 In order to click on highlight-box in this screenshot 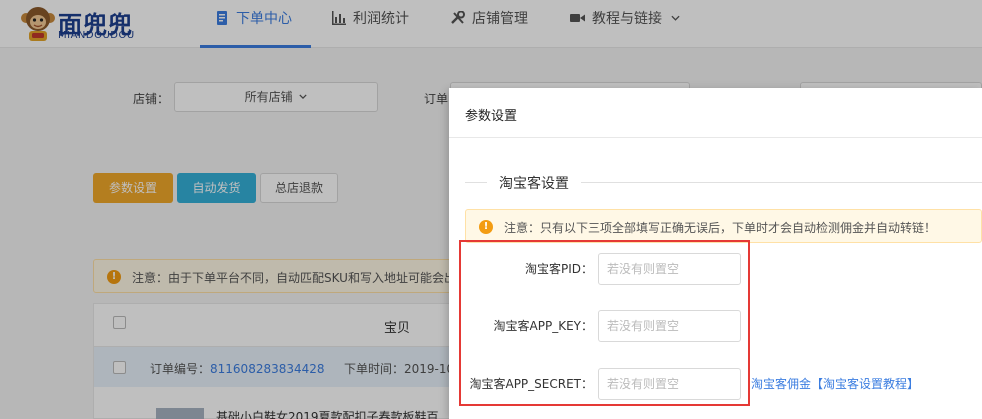, I will do `click(604, 323)`.